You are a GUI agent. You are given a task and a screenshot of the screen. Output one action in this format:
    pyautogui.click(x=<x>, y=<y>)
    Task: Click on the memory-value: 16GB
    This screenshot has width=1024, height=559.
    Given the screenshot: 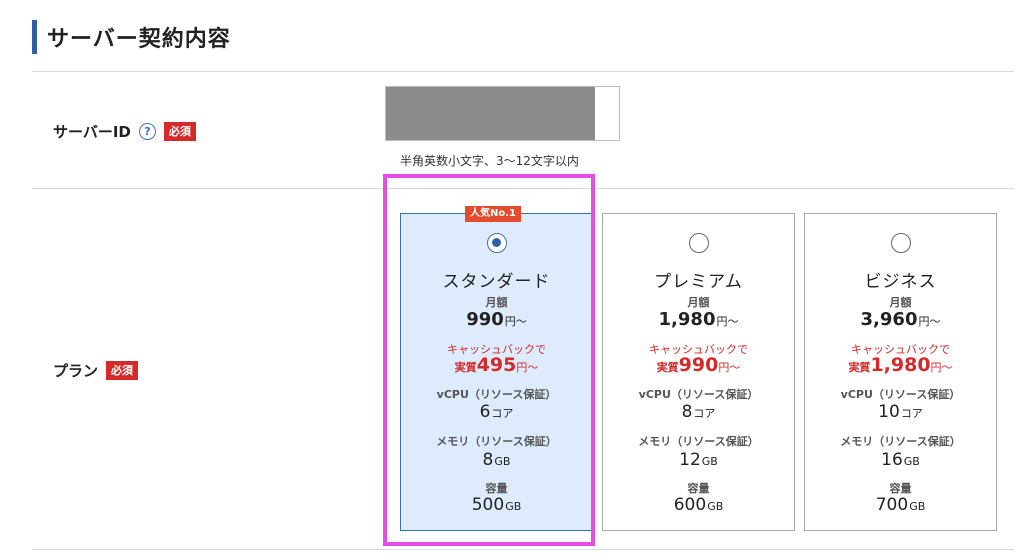 What is the action you would take?
    pyautogui.click(x=900, y=460)
    